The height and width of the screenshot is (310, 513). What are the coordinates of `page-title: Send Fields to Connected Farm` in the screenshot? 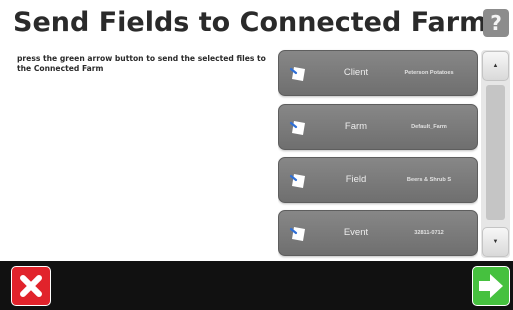 It's located at (250, 22).